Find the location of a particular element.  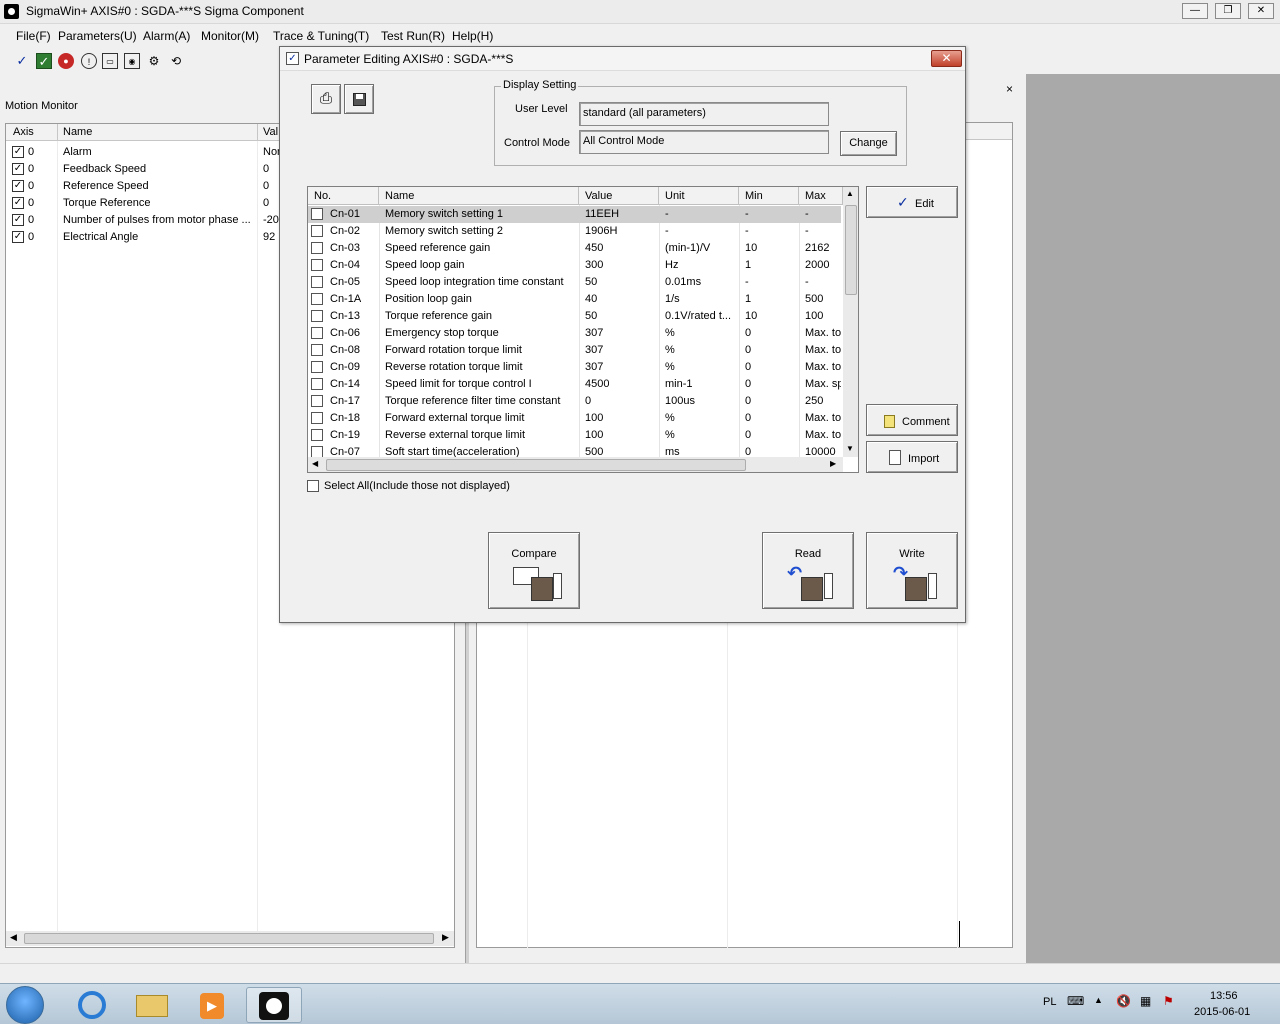

column-header-min: Min is located at coordinates (769, 196).